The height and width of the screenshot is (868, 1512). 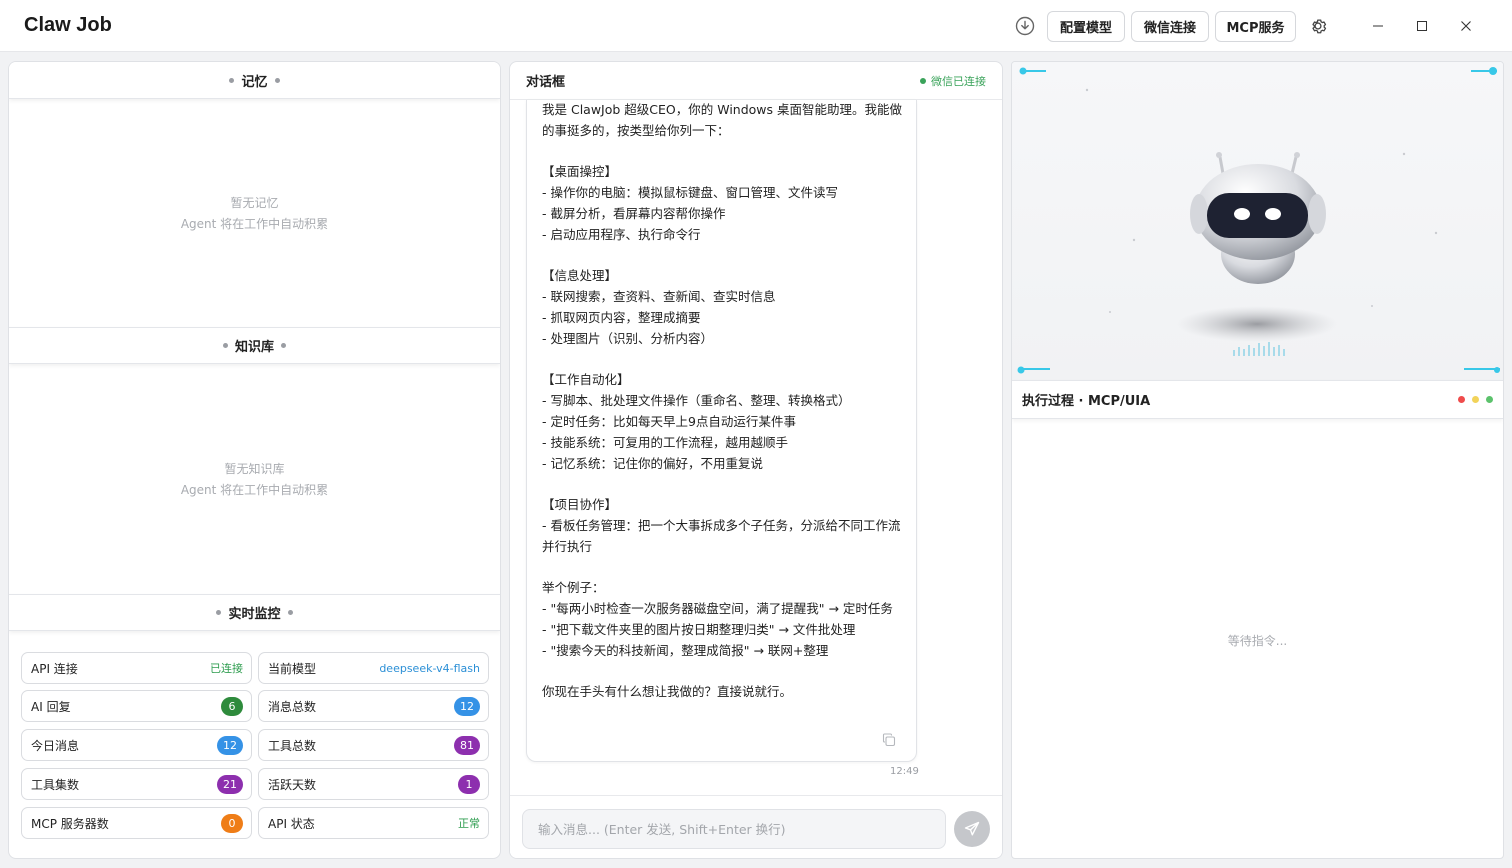 What do you see at coordinates (1170, 26) in the screenshot?
I see `wechat-connect-button: 微信连接` at bounding box center [1170, 26].